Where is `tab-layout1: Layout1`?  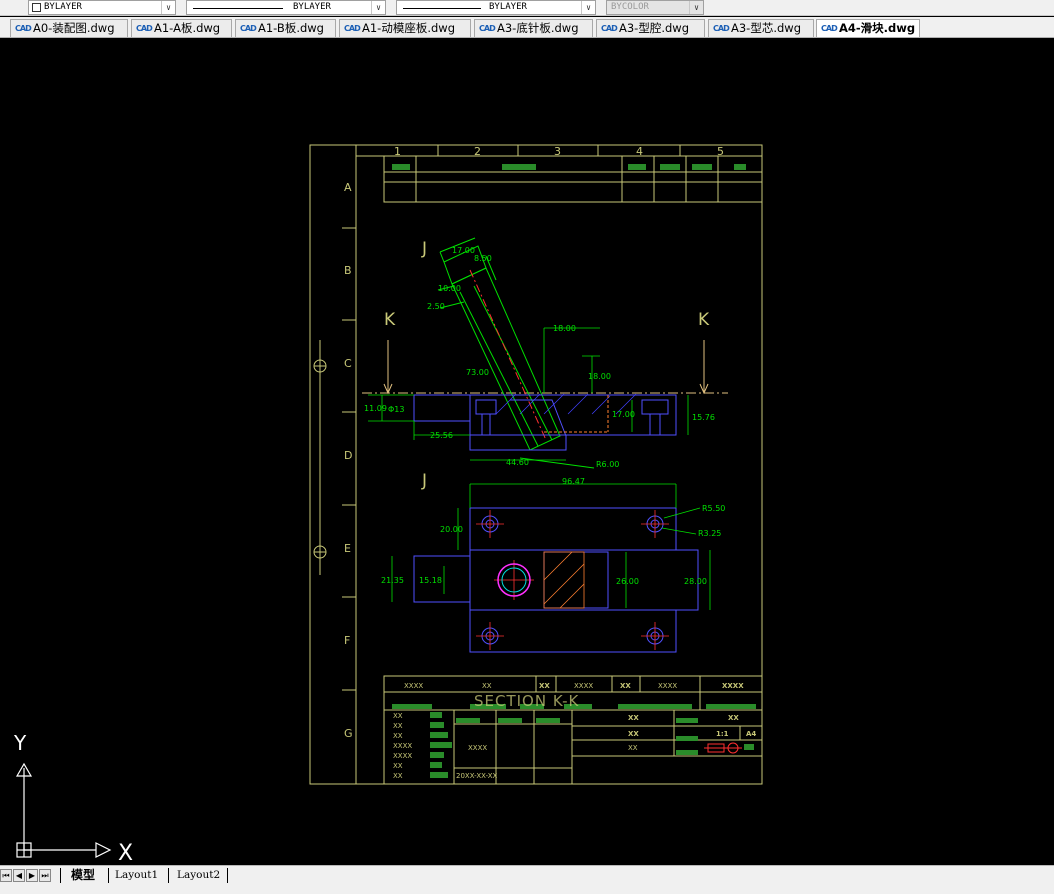
tab-layout1: Layout1 is located at coordinates (137, 875).